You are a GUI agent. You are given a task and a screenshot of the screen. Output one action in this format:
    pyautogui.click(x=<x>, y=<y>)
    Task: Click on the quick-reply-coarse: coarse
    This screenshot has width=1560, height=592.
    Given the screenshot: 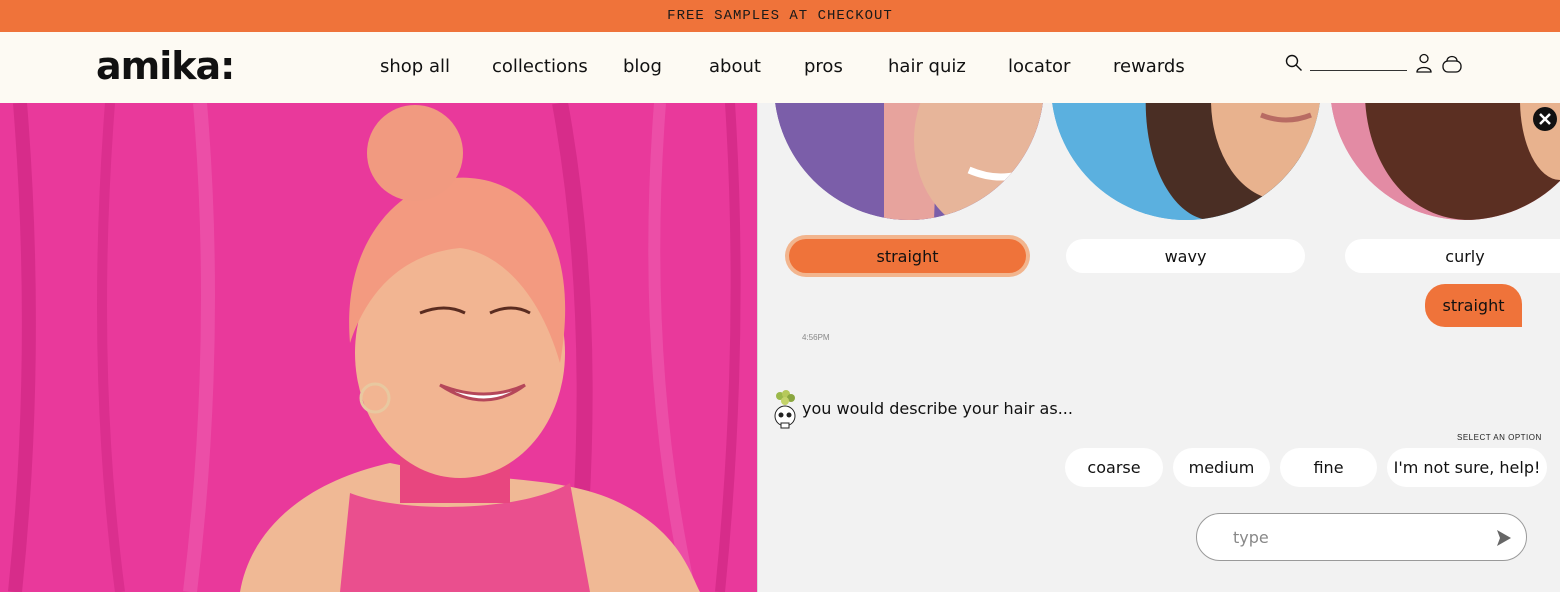 What is the action you would take?
    pyautogui.click(x=1114, y=467)
    